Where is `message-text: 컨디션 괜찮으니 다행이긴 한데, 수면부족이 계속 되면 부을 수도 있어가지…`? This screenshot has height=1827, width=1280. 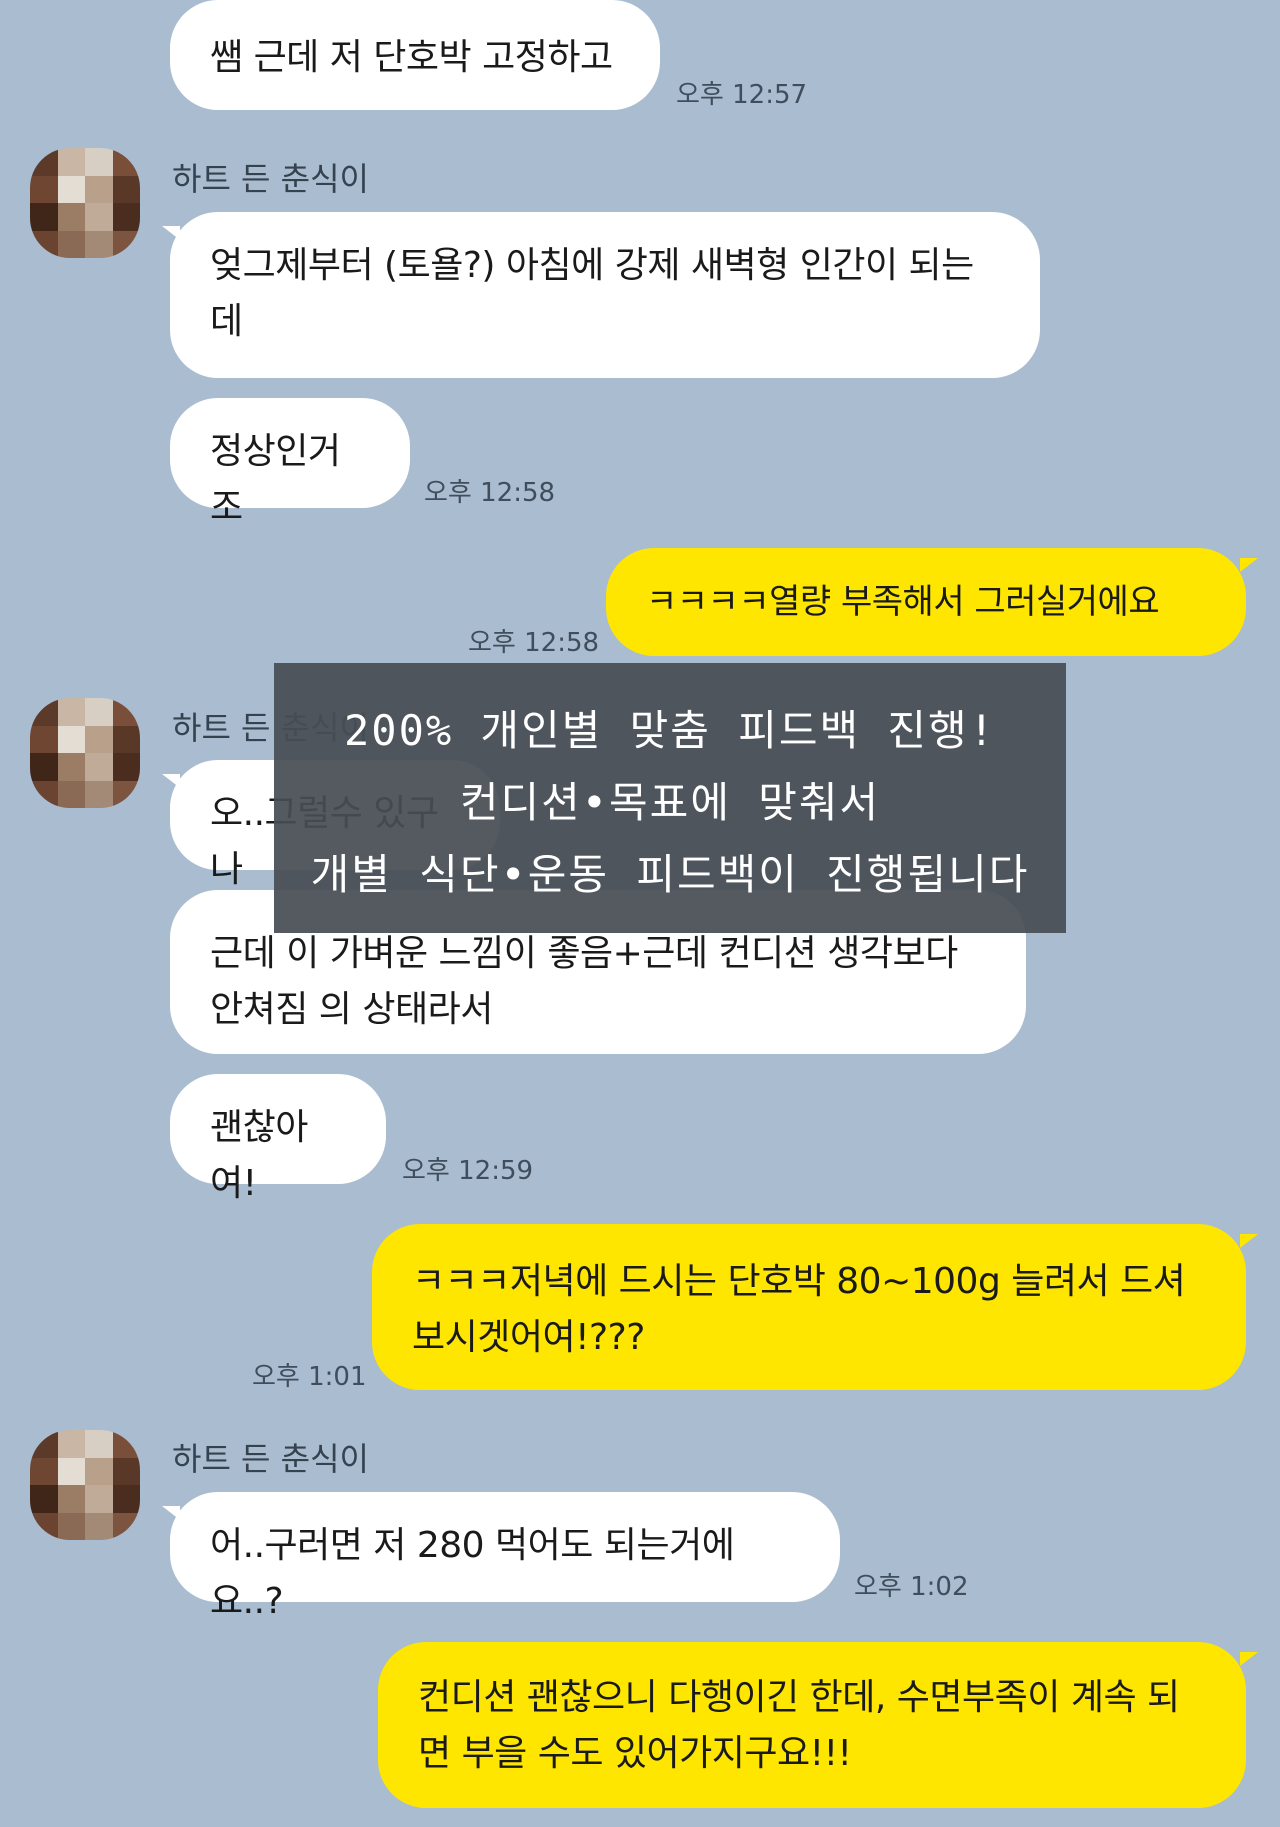
message-text: 컨디션 괜찮으니 다행이긴 한데, 수면부족이 계속 되면 부을 수도 있어가지… is located at coordinates (799, 1725).